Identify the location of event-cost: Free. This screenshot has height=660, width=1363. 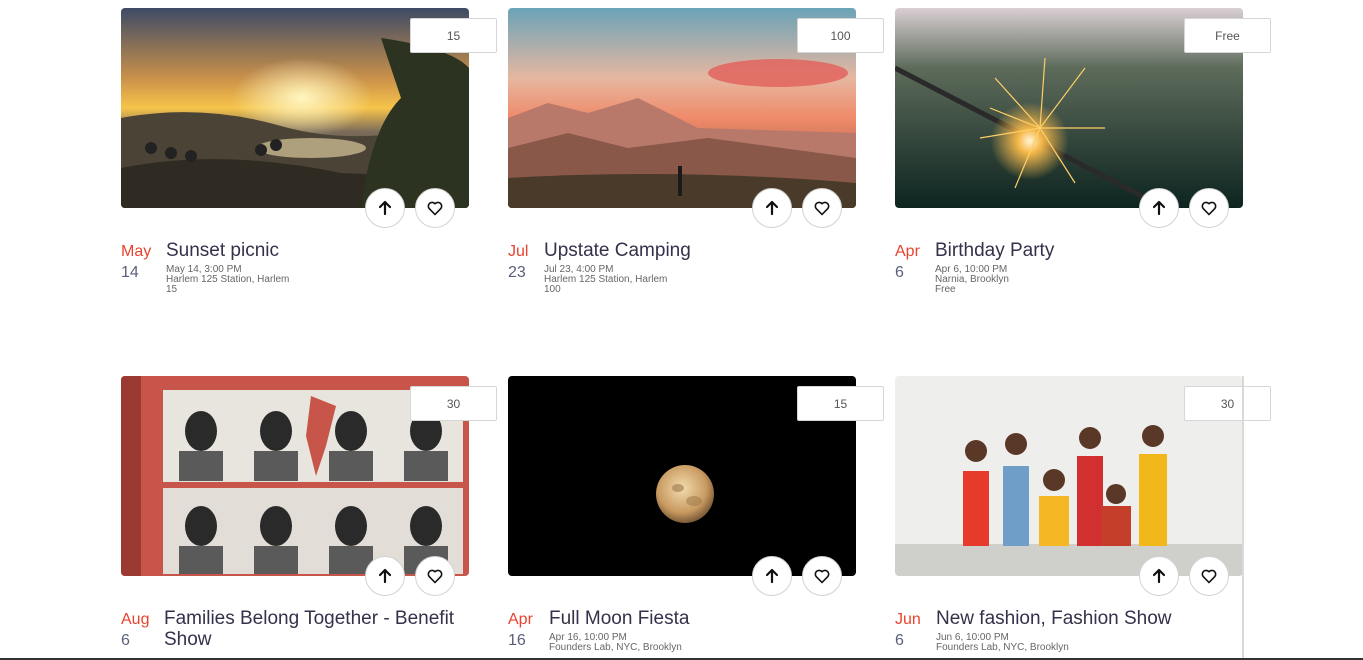
(945, 289).